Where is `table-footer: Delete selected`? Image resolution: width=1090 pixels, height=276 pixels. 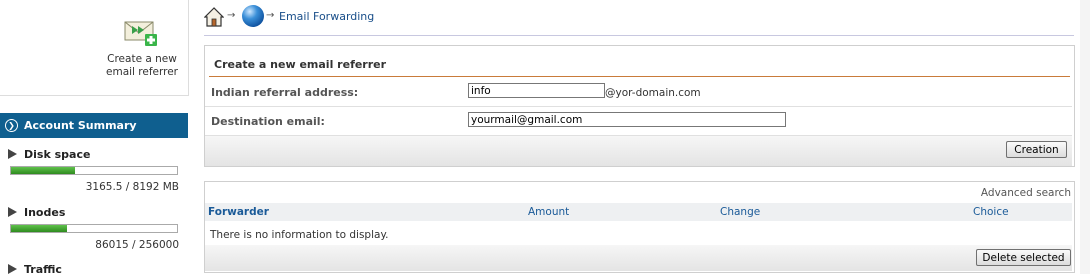
table-footer: Delete selected is located at coordinates (638, 258).